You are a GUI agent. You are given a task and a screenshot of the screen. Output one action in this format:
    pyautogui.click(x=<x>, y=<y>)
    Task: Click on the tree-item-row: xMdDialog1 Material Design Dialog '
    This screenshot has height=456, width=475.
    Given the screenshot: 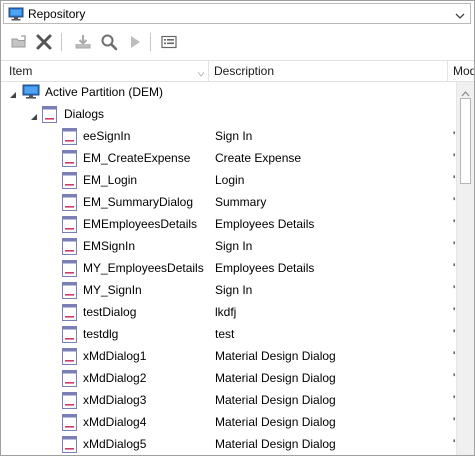 What is the action you would take?
    pyautogui.click(x=228, y=357)
    